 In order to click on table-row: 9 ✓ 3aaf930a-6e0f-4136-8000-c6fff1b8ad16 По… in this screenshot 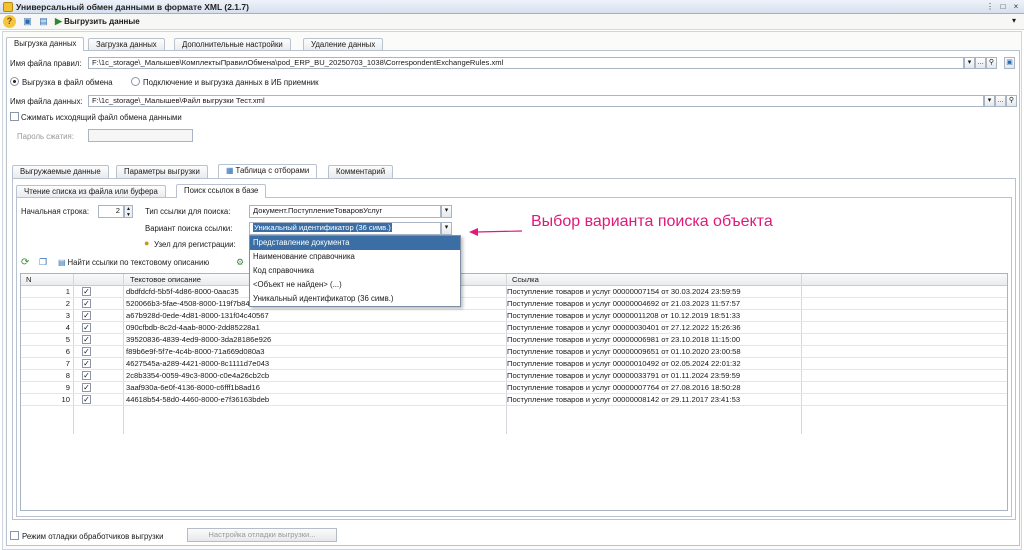, I will do `click(514, 388)`.